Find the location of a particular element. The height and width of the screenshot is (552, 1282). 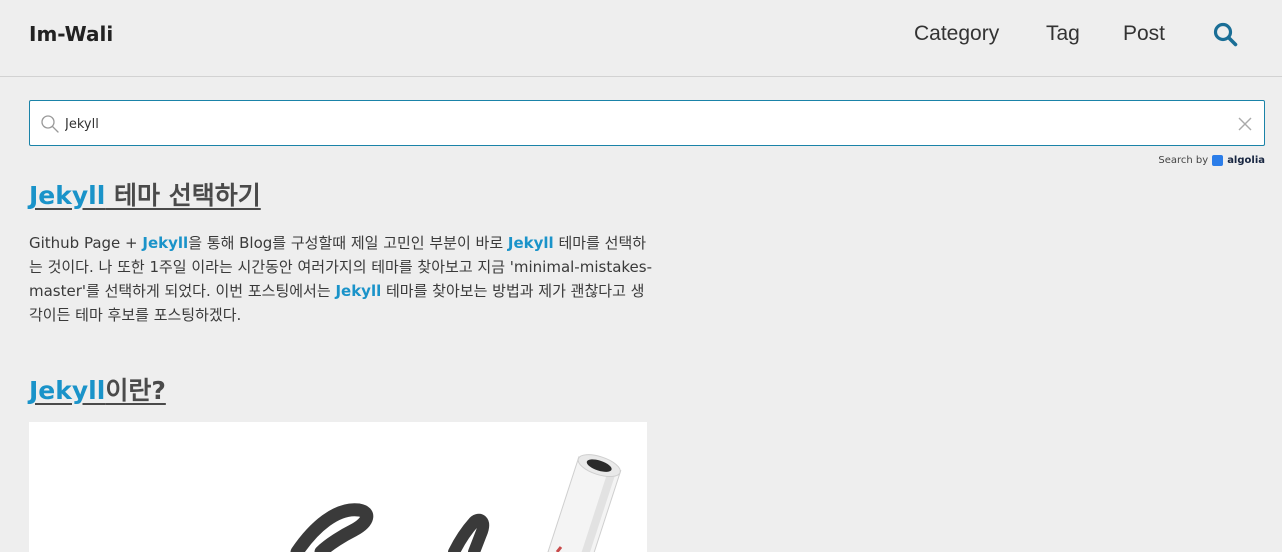

algolia-logo-icon is located at coordinates (1218, 160).